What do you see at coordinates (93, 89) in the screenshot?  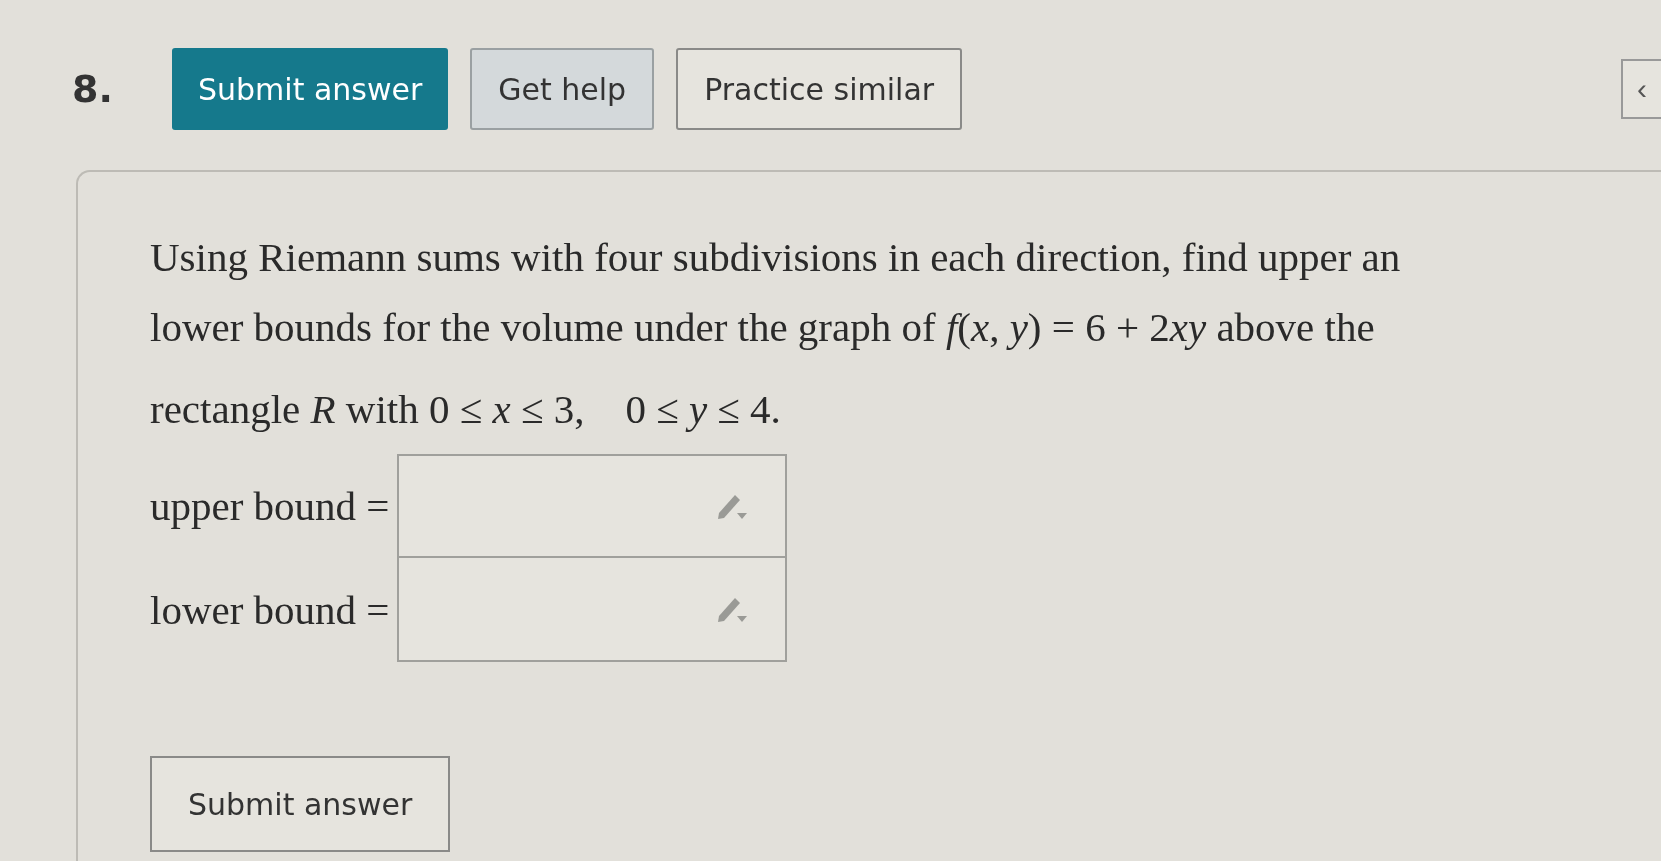 I see `question-number: 8.` at bounding box center [93, 89].